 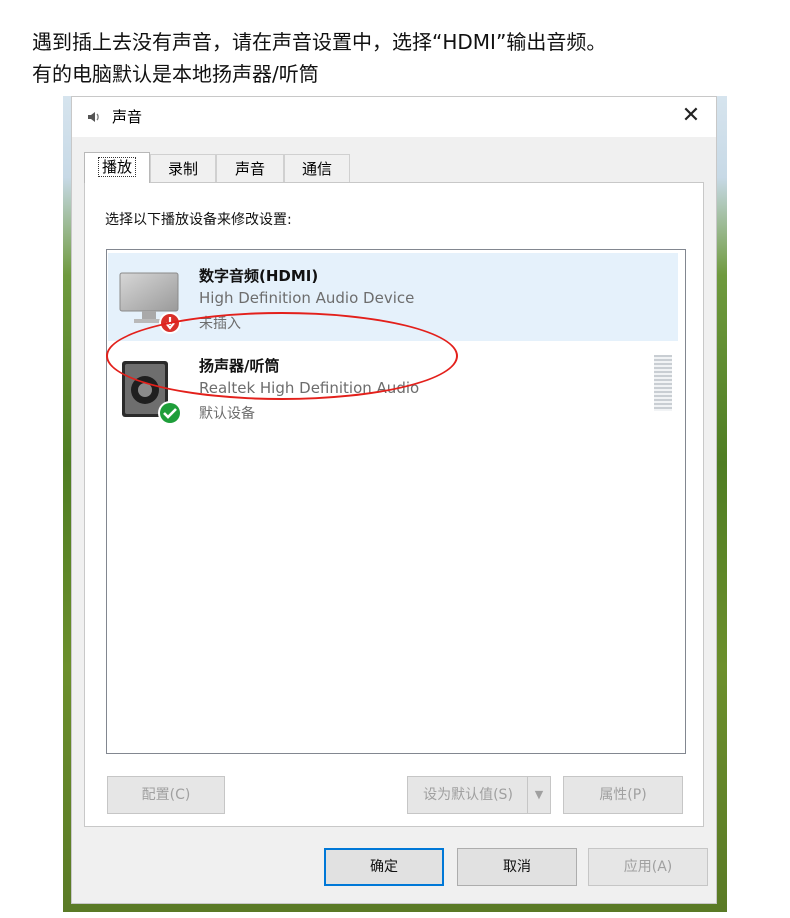 What do you see at coordinates (127, 117) in the screenshot?
I see `dialog-title: 声音` at bounding box center [127, 117].